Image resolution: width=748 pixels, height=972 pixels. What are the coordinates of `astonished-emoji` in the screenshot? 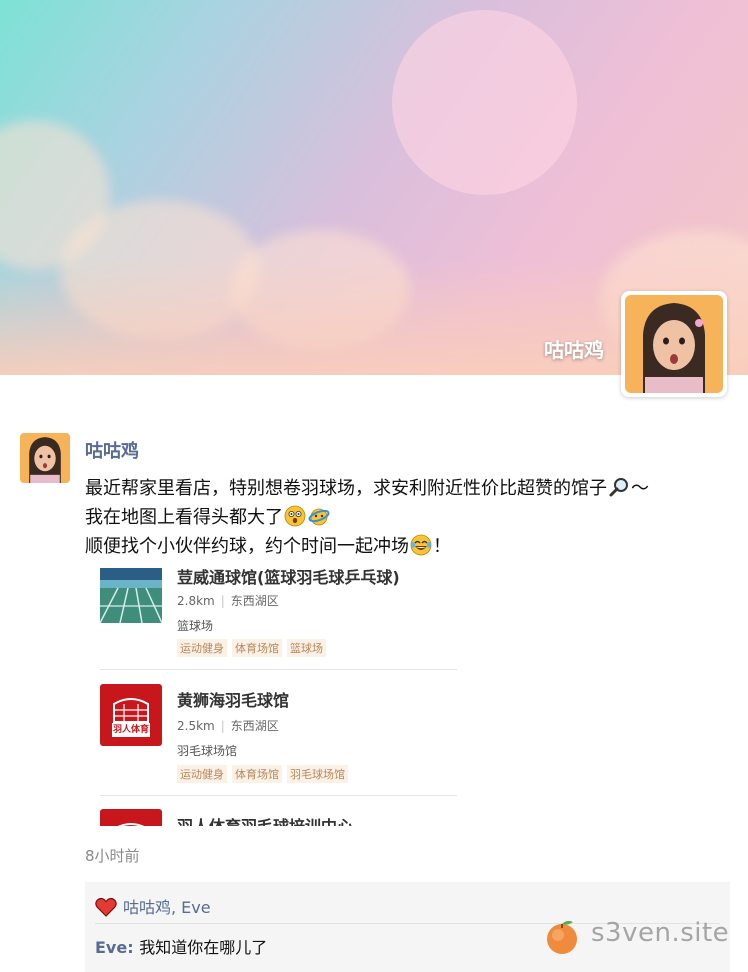 It's located at (295, 516).